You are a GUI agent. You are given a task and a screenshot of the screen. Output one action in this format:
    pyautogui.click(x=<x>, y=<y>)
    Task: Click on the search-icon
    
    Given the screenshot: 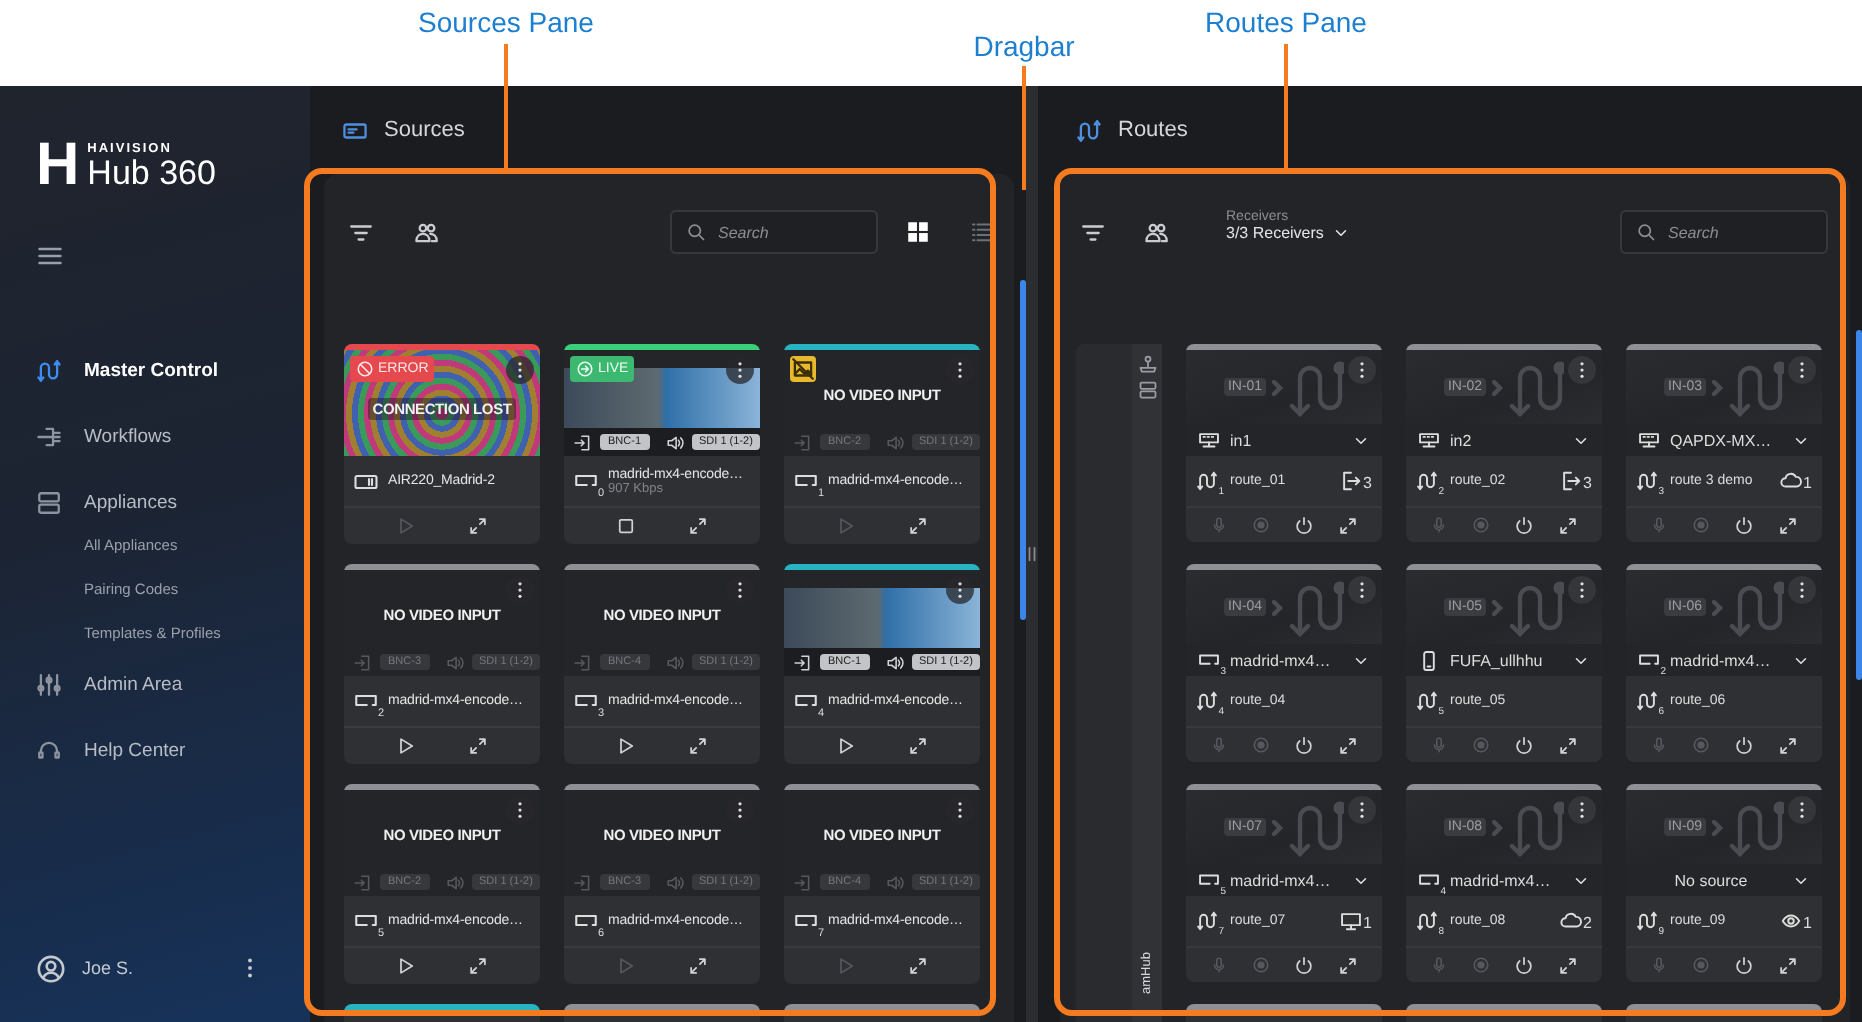 What is the action you would take?
    pyautogui.click(x=1646, y=232)
    